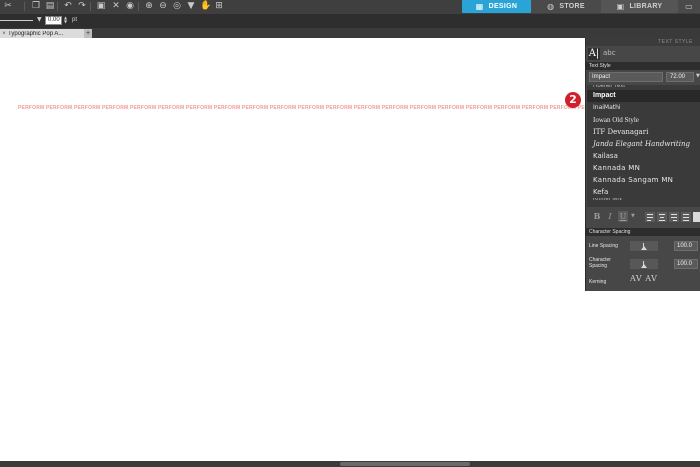  Describe the element at coordinates (101, 6) in the screenshot. I see `group-icon: ▣` at that location.